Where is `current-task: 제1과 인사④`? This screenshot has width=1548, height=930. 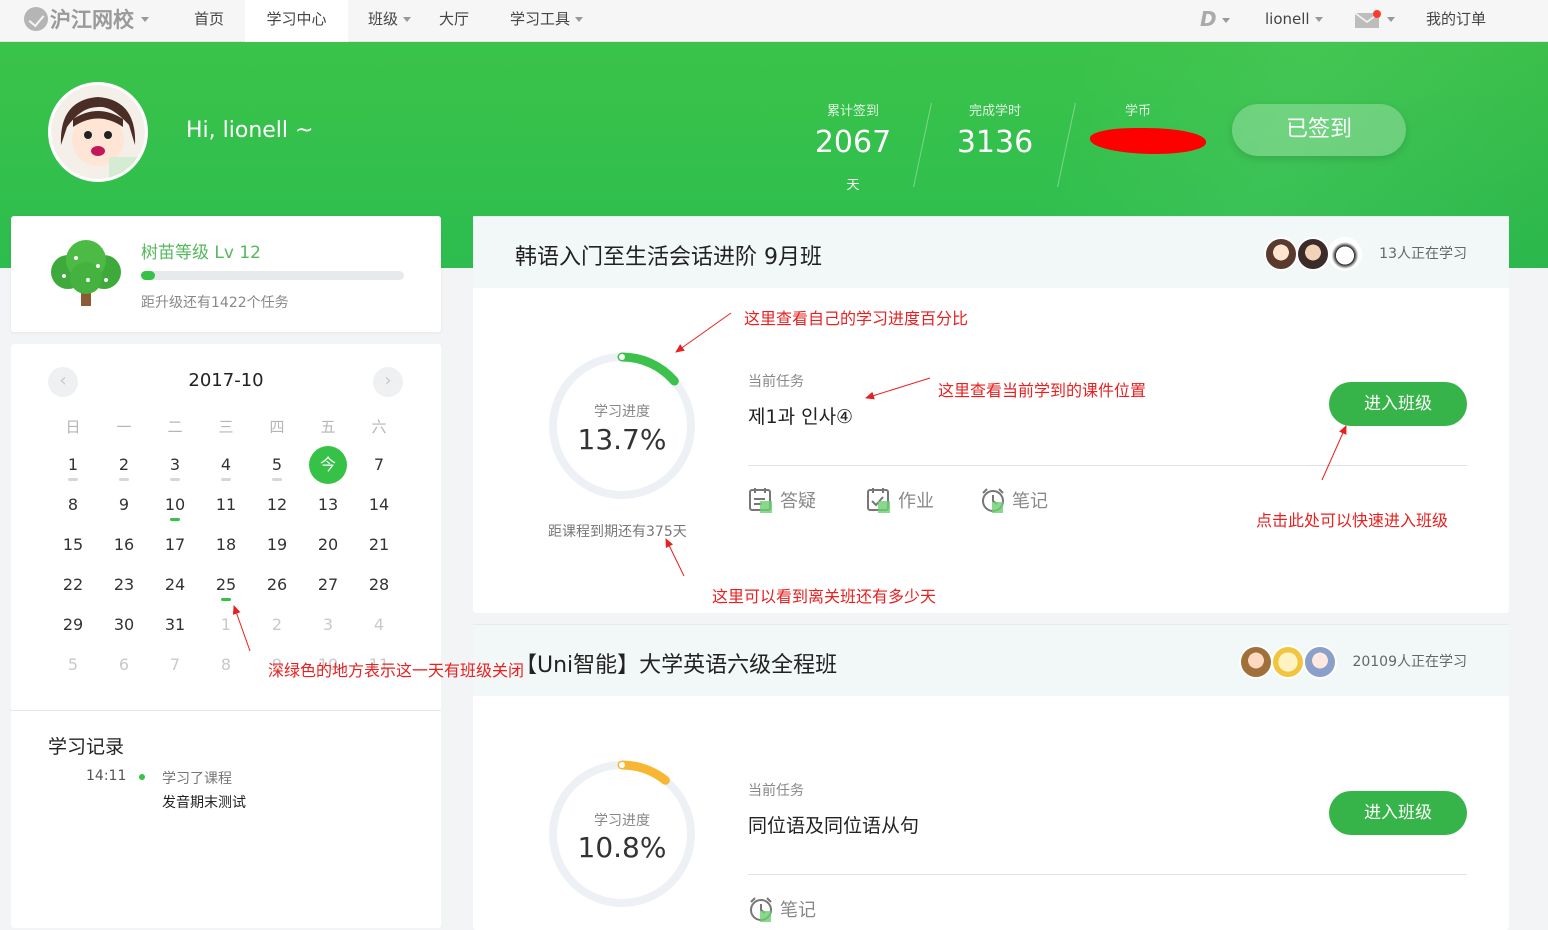 current-task: 제1과 인사④ is located at coordinates (800, 415).